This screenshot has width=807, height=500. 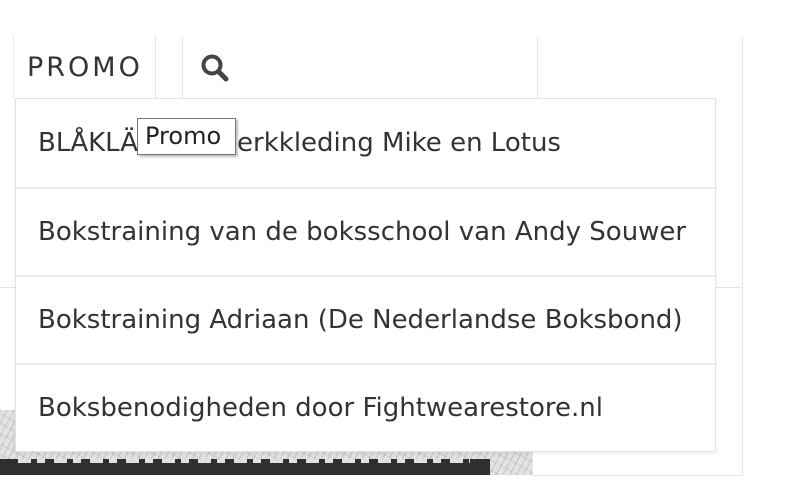 What do you see at coordinates (245, 467) in the screenshot?
I see `thumbnail-caption-bar` at bounding box center [245, 467].